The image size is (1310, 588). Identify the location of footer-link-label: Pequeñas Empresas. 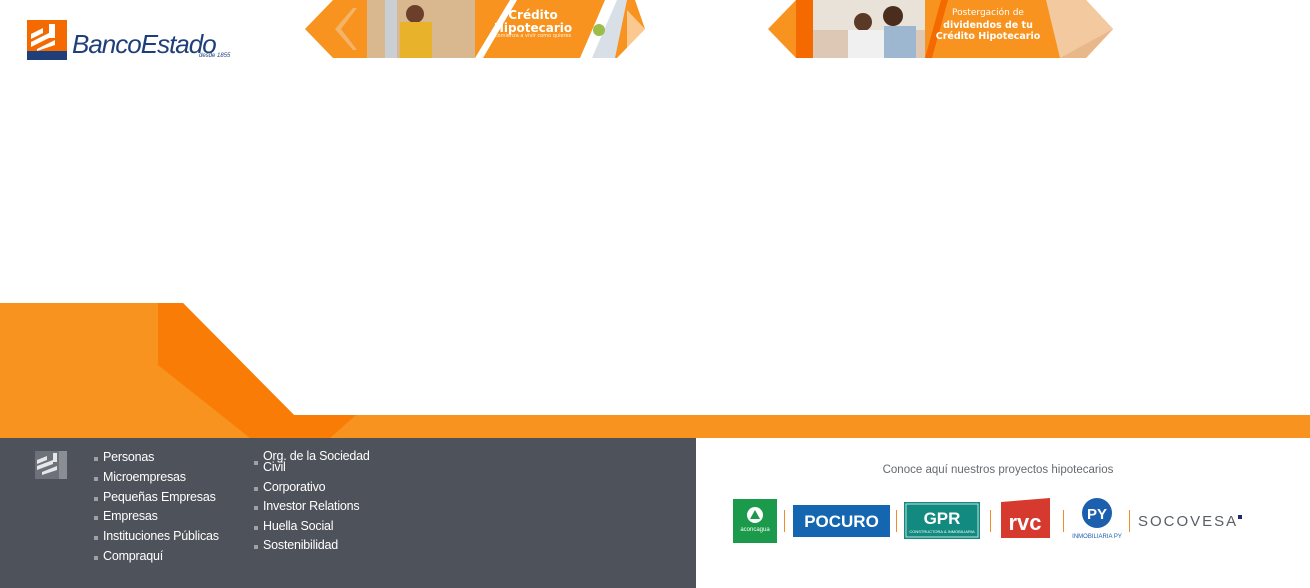
(159, 496).